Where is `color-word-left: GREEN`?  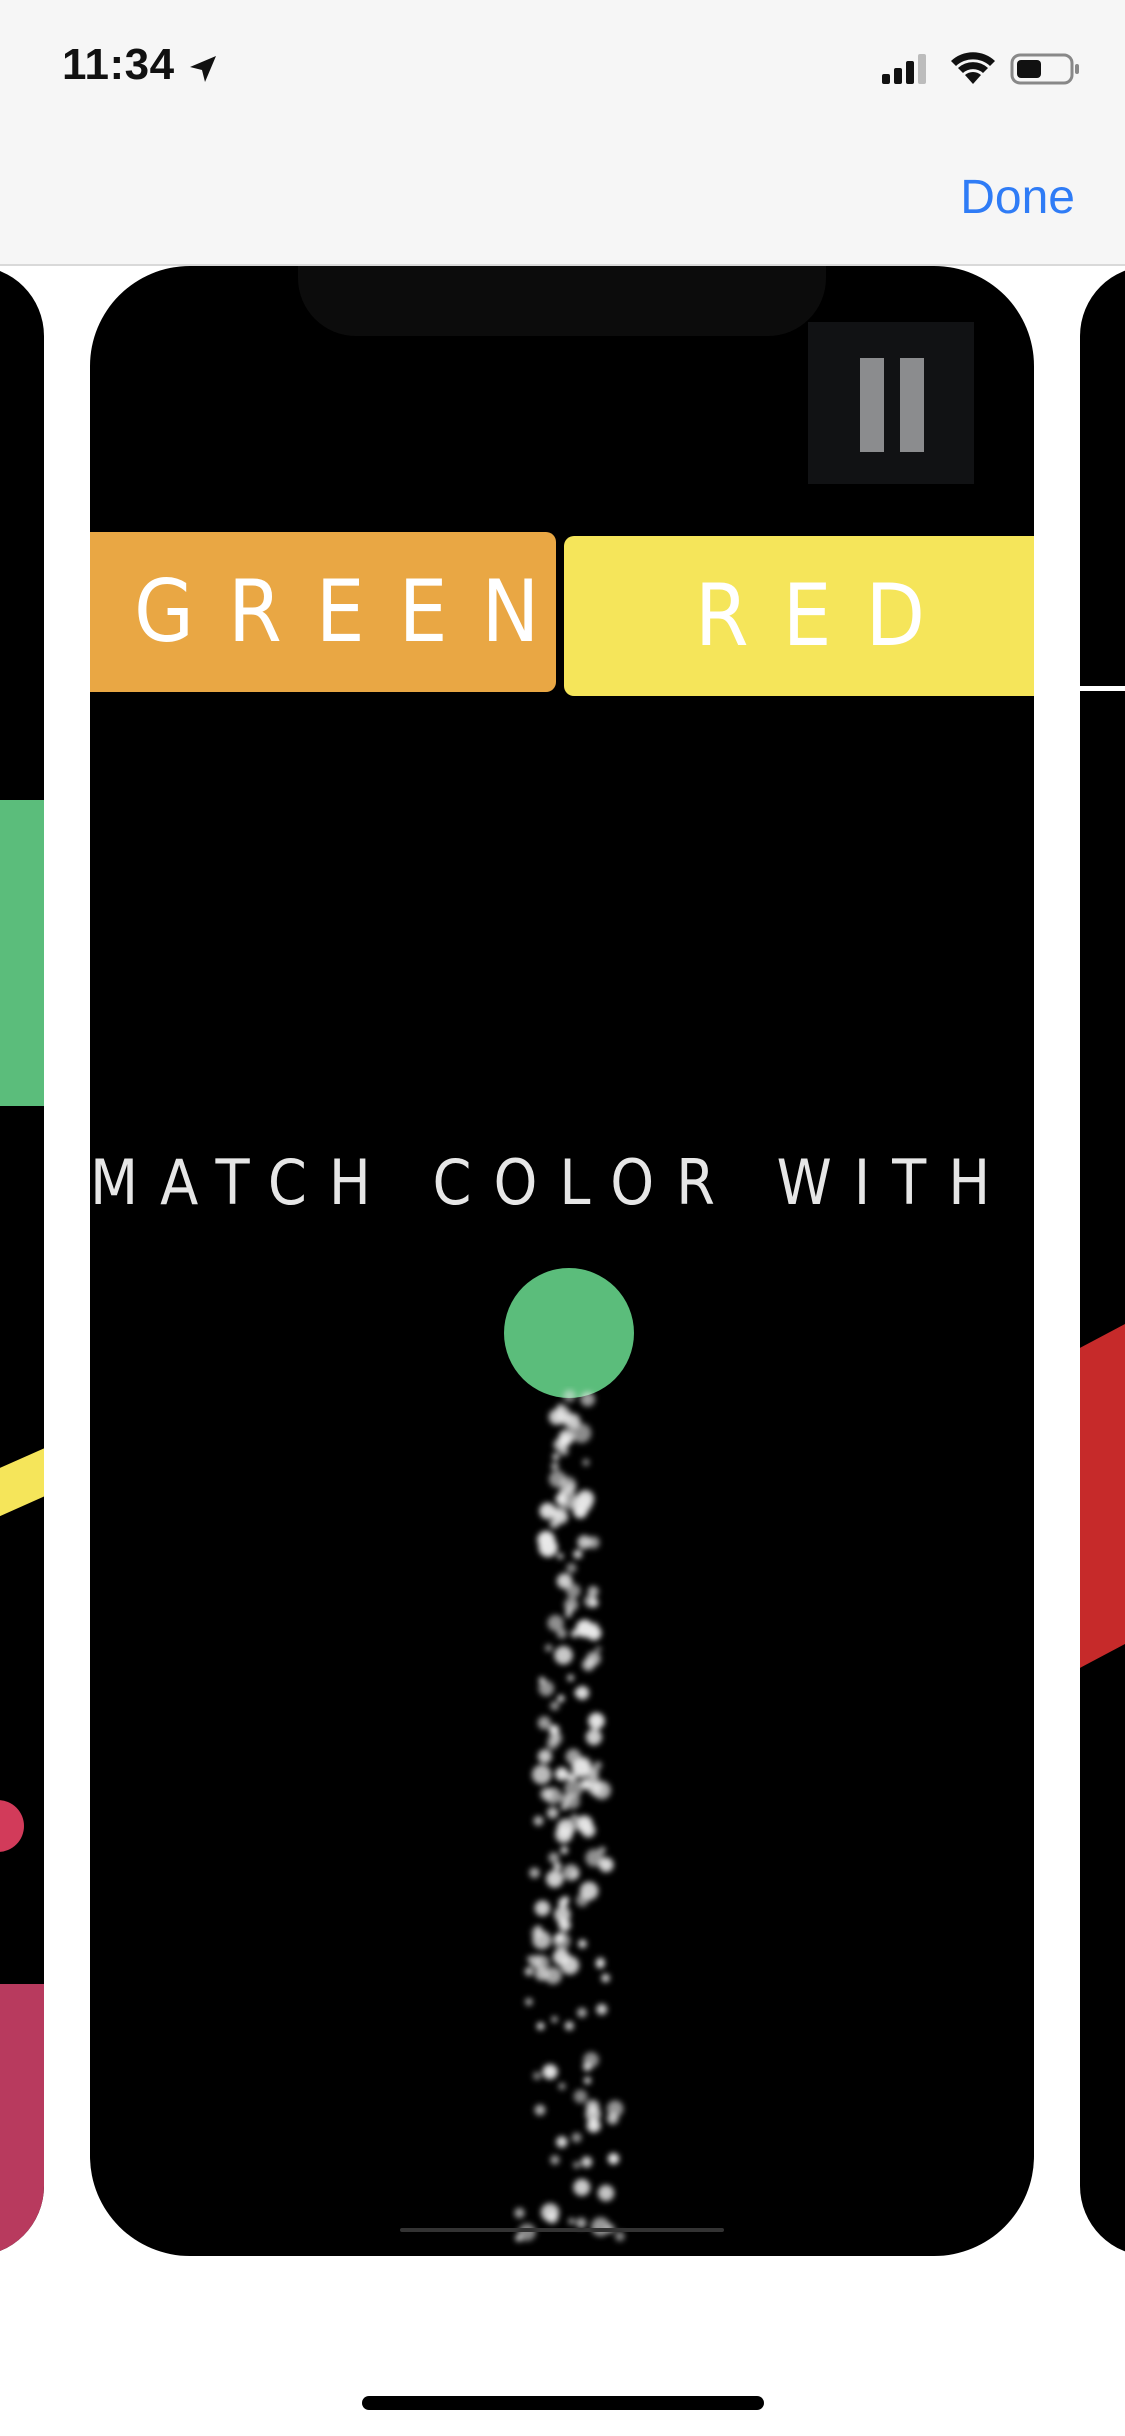 color-word-left: GREEN is located at coordinates (323, 612).